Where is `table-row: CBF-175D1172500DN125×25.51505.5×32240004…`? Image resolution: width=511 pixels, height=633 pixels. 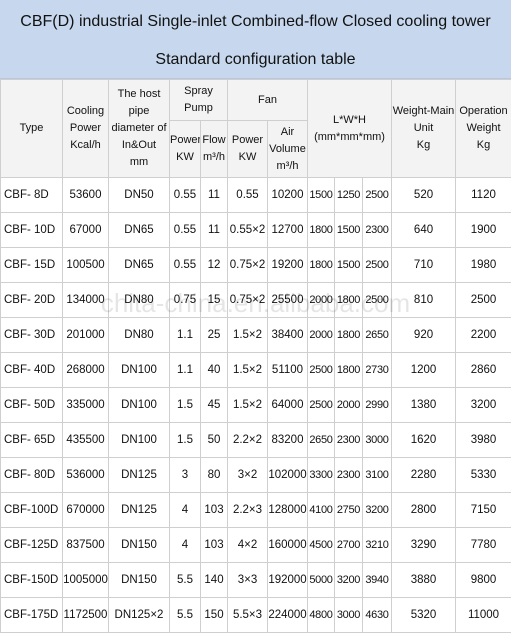
table-row: CBF-175D1172500DN125×25.51505.5×32240004… is located at coordinates (256, 615).